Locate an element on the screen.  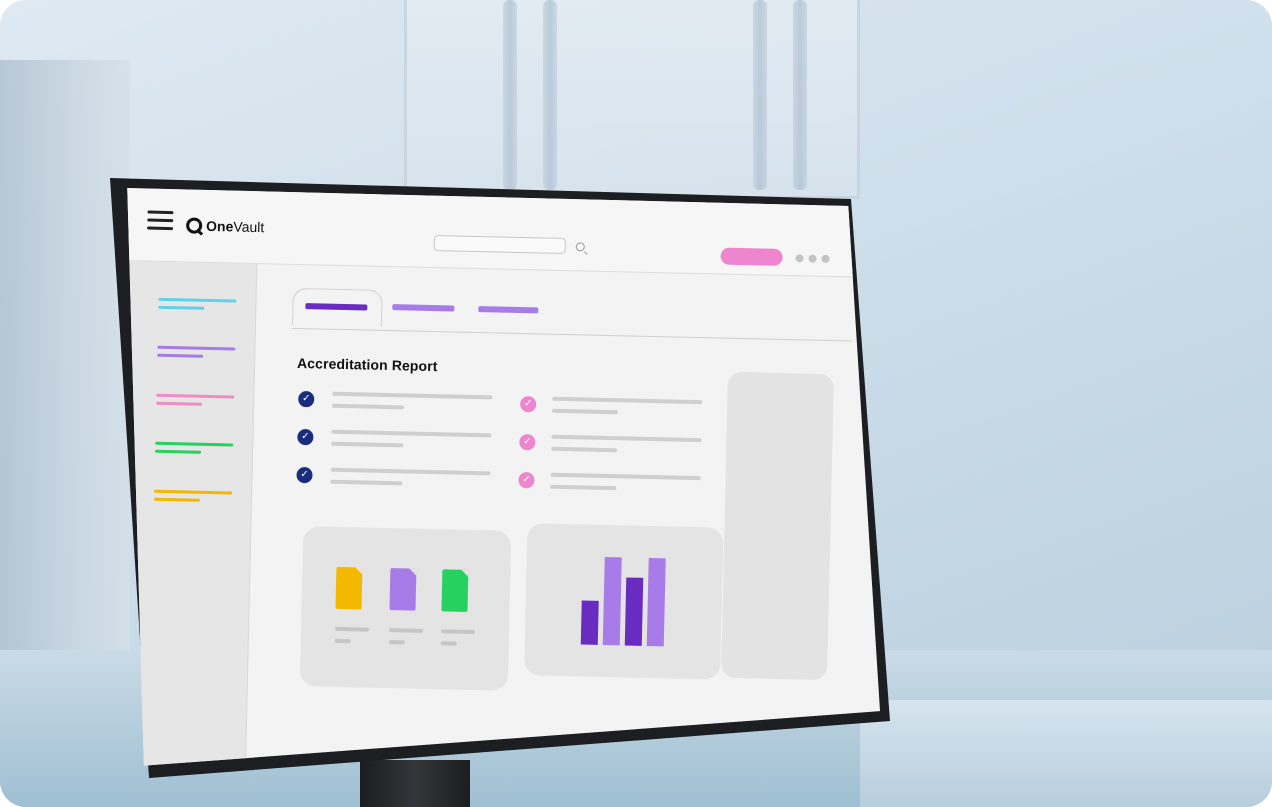
documents-card is located at coordinates (405, 608).